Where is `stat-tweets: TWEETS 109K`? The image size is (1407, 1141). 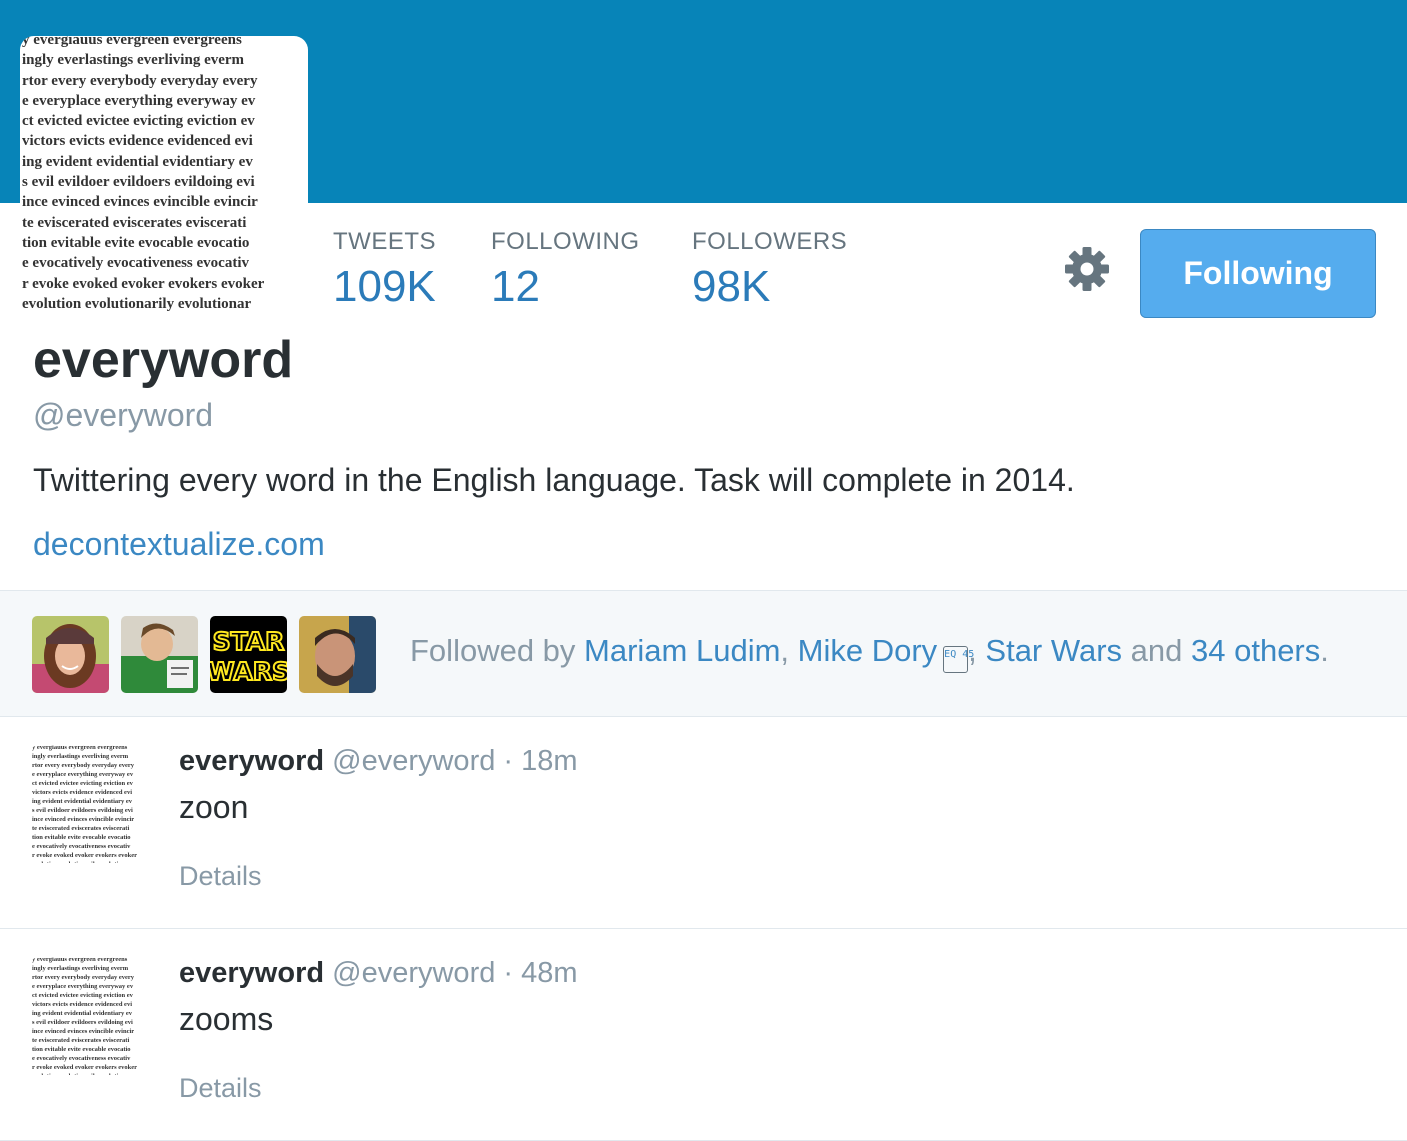 stat-tweets: TWEETS 109K is located at coordinates (384, 270).